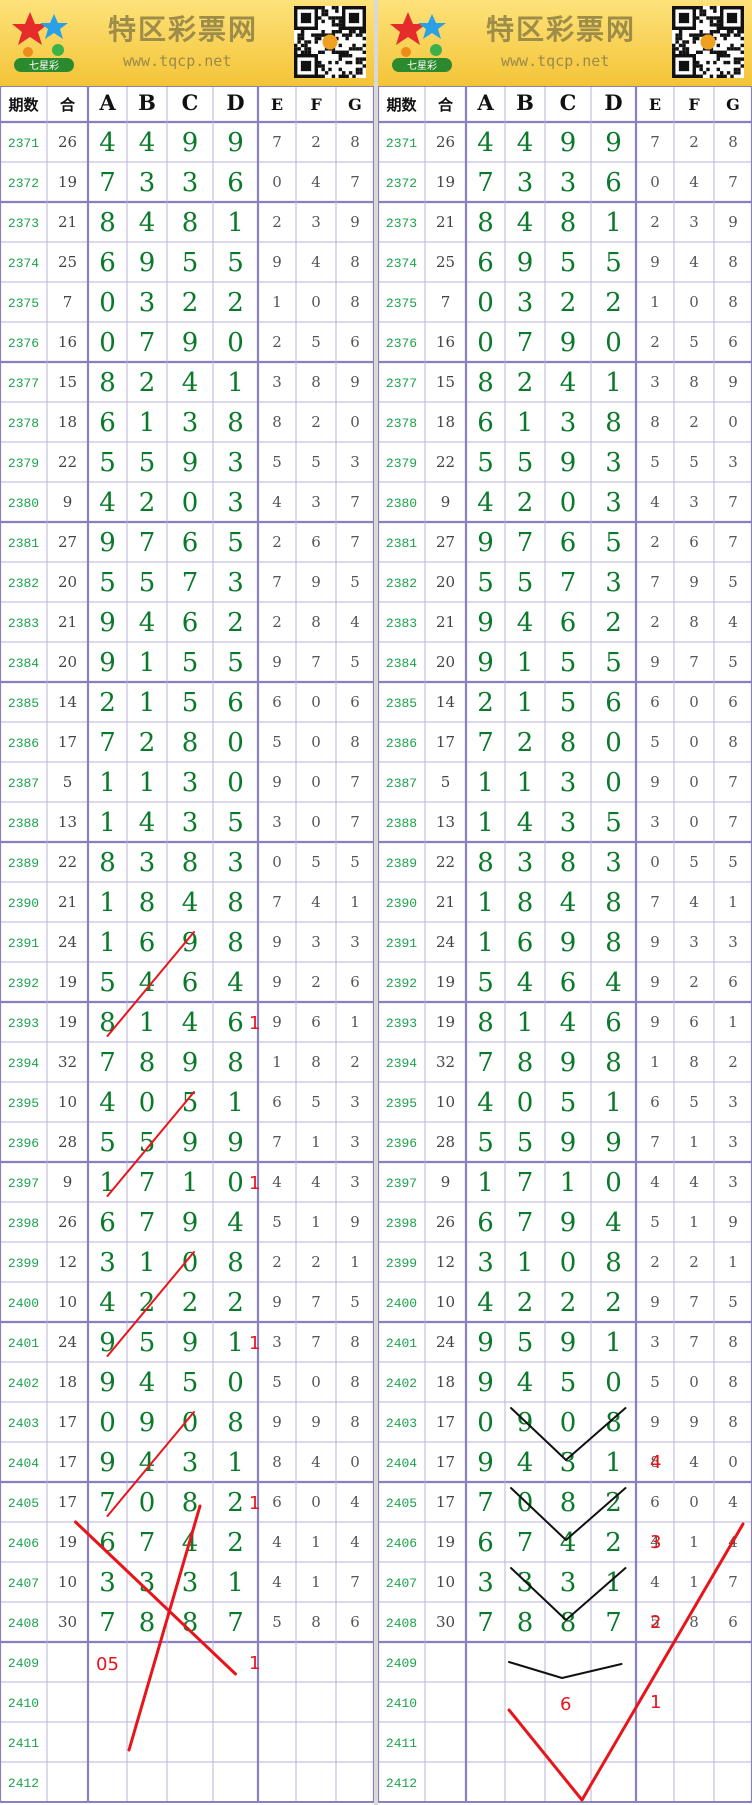  What do you see at coordinates (23, 1623) in the screenshot?
I see `period-number: 2408` at bounding box center [23, 1623].